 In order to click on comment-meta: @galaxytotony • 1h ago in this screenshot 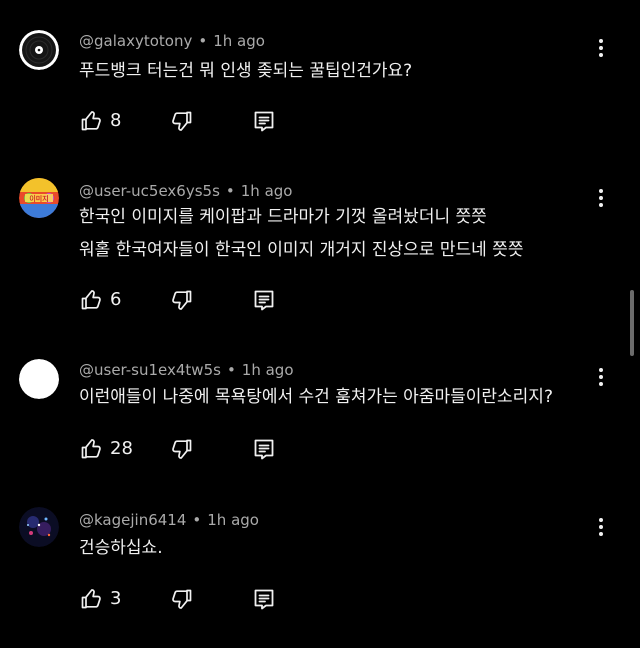, I will do `click(172, 41)`.